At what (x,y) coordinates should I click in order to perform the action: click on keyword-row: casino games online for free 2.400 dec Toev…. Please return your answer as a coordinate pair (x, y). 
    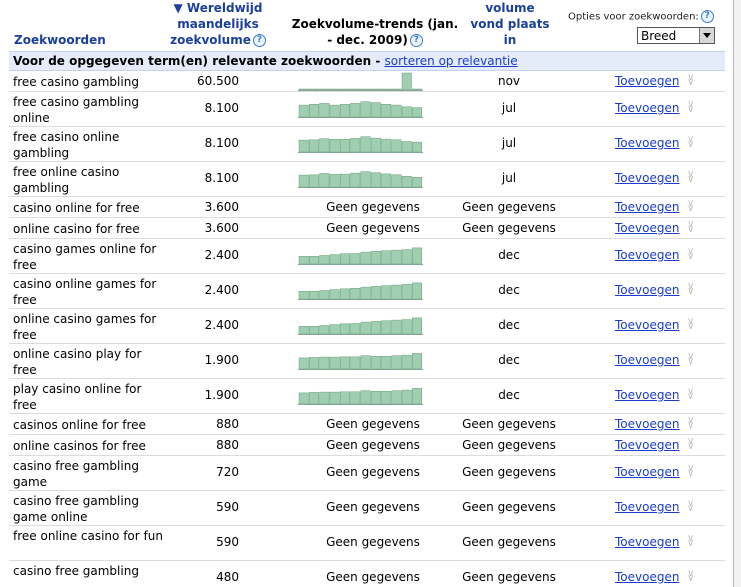
    Looking at the image, I should click on (367, 256).